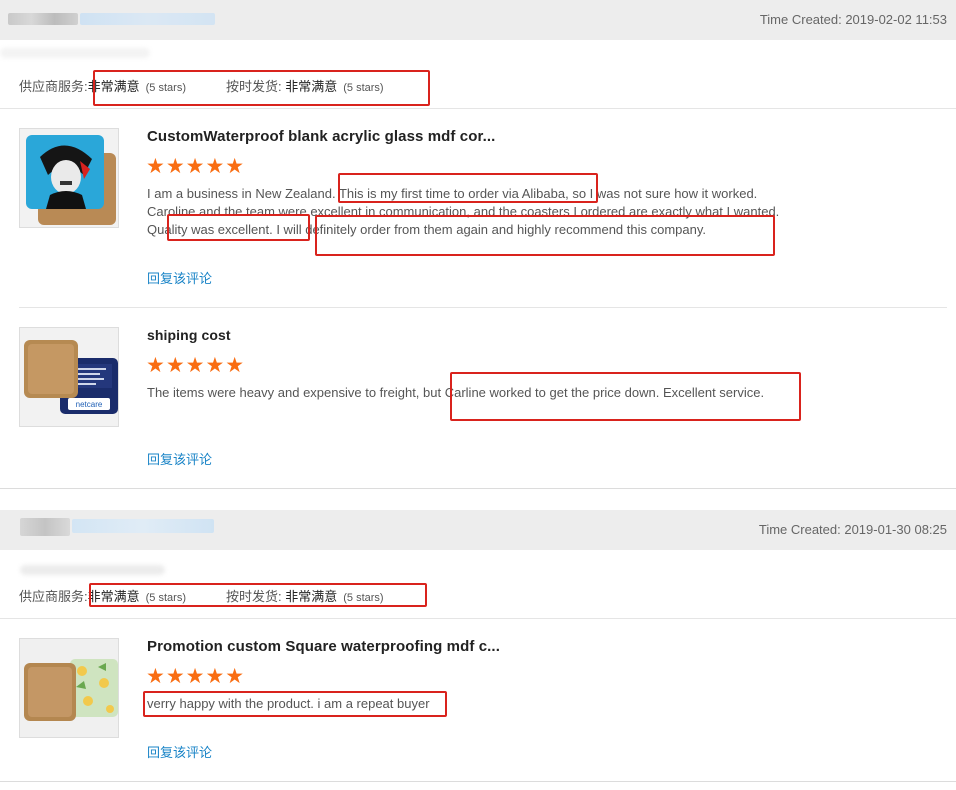  Describe the element at coordinates (69, 377) in the screenshot. I see `product-image: netcare` at that location.